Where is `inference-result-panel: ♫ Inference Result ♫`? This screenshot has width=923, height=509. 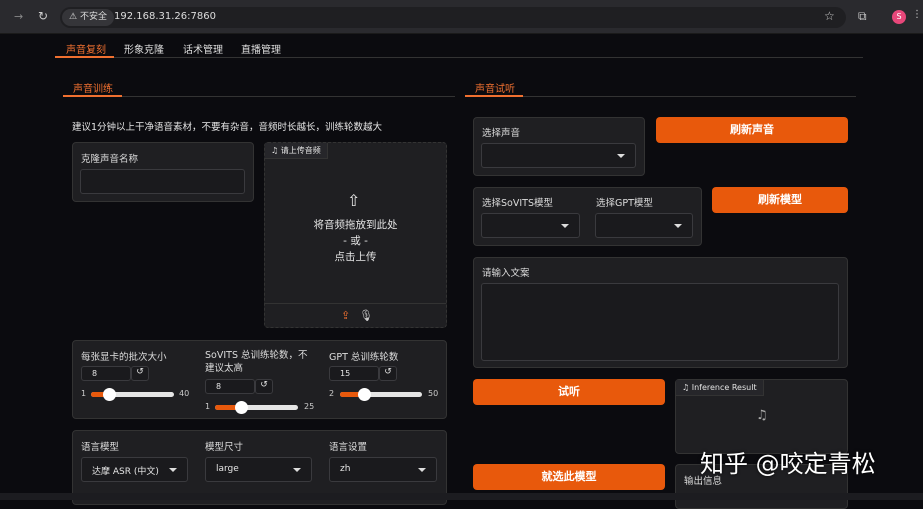
inference-result-panel: ♫ Inference Result ♫ is located at coordinates (761, 416).